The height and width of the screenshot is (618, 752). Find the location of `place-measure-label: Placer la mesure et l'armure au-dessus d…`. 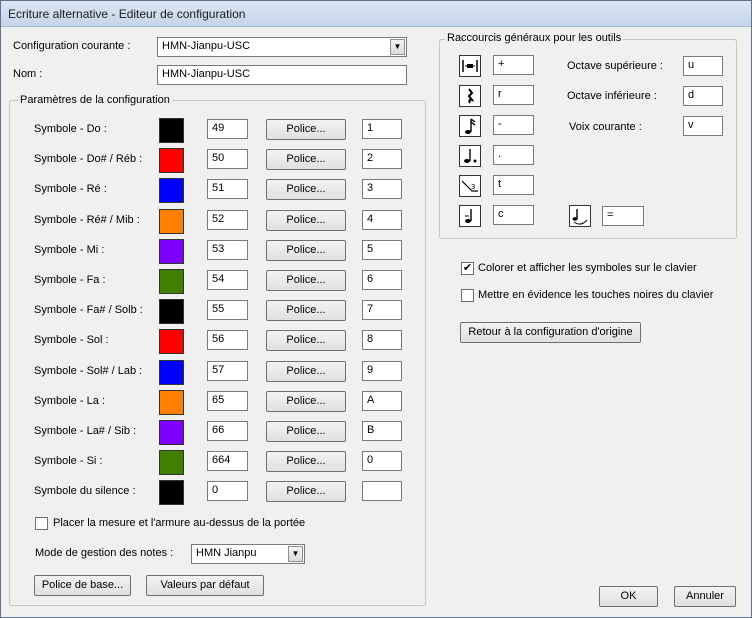

place-measure-label: Placer la mesure et l'armure au-dessus d… is located at coordinates (179, 523).